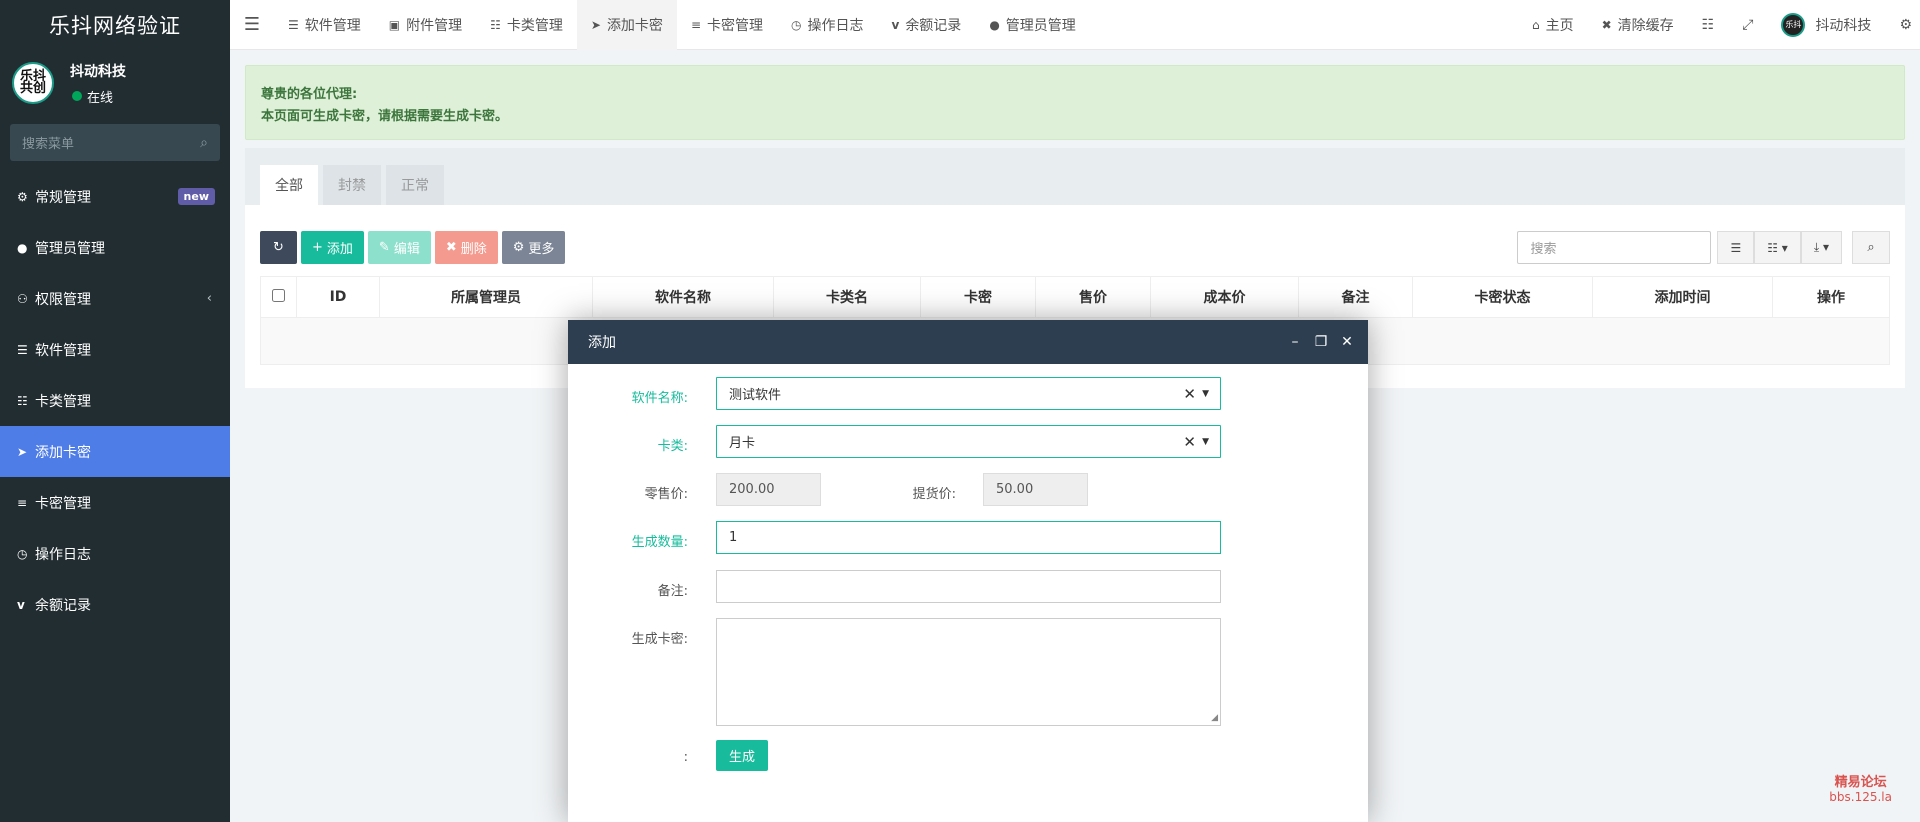 The width and height of the screenshot is (1920, 822). I want to click on column-header: 添加时间, so click(1682, 297).